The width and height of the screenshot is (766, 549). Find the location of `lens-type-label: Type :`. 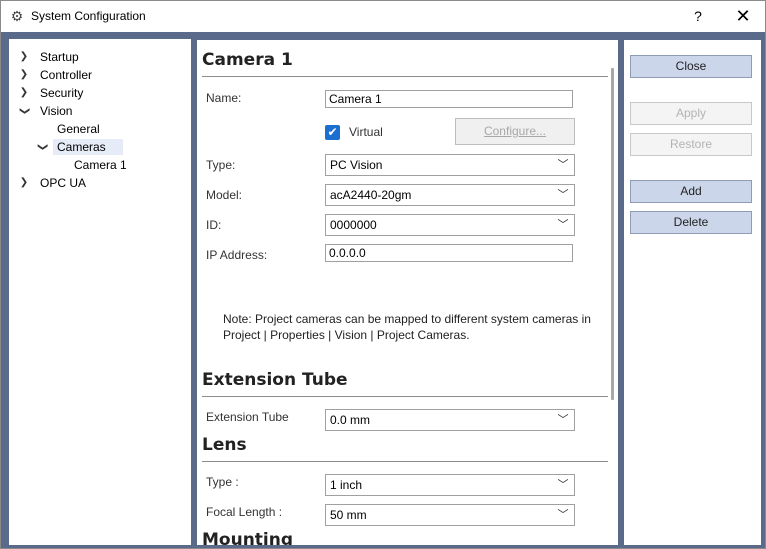

lens-type-label: Type : is located at coordinates (222, 482).